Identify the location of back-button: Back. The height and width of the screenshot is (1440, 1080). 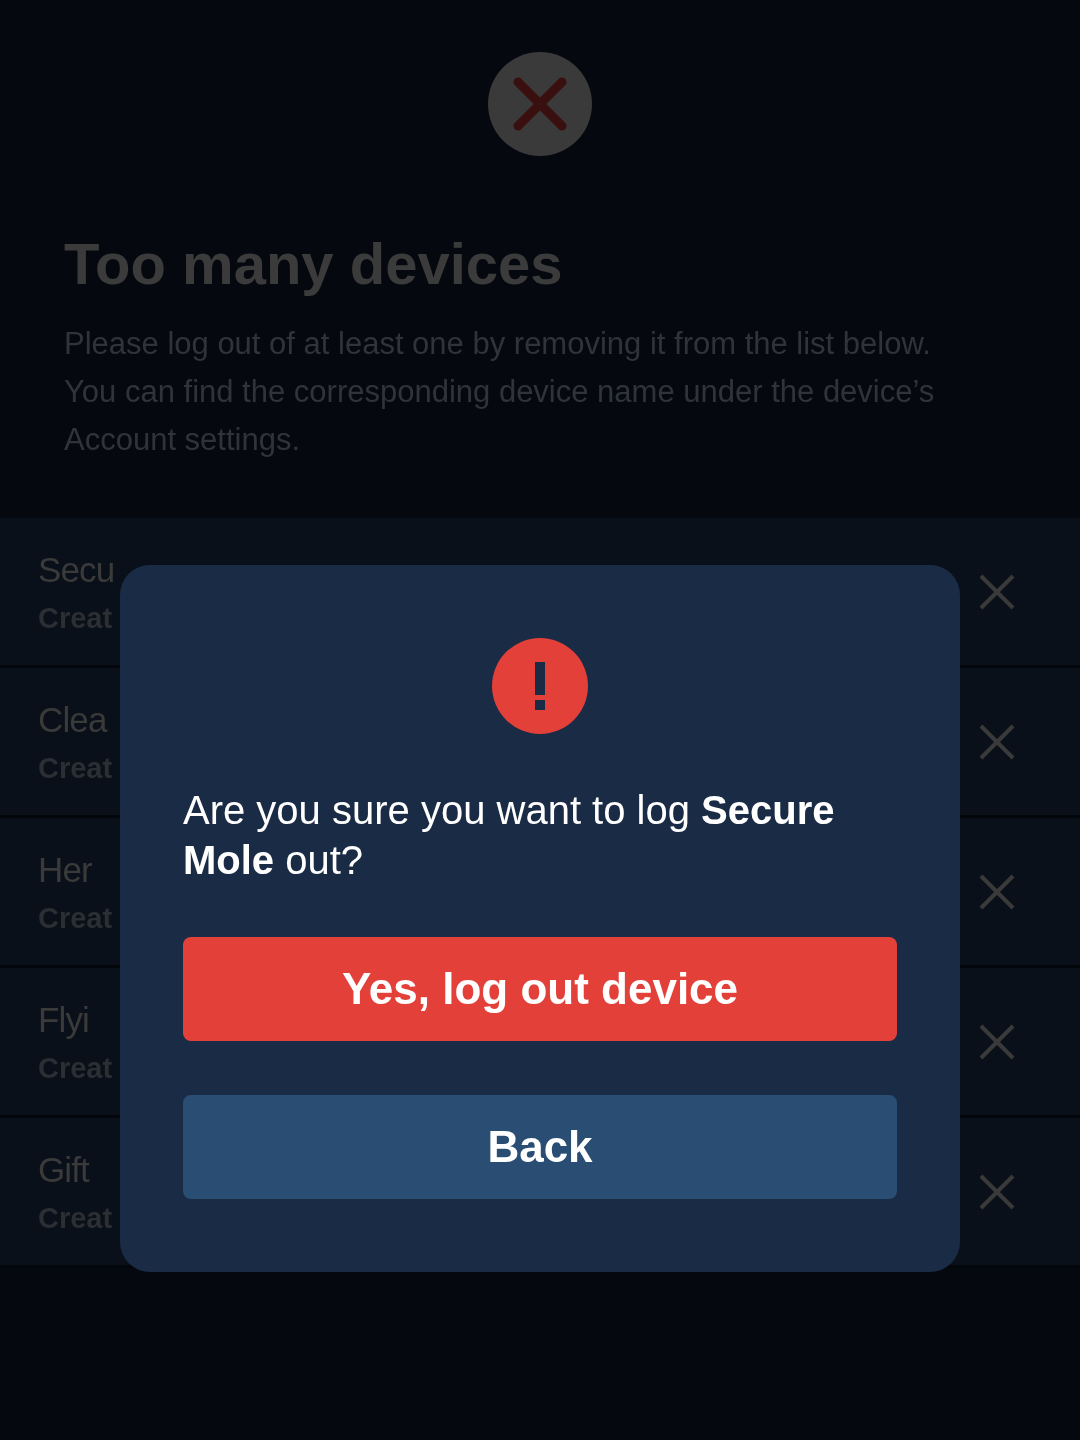
(540, 1147).